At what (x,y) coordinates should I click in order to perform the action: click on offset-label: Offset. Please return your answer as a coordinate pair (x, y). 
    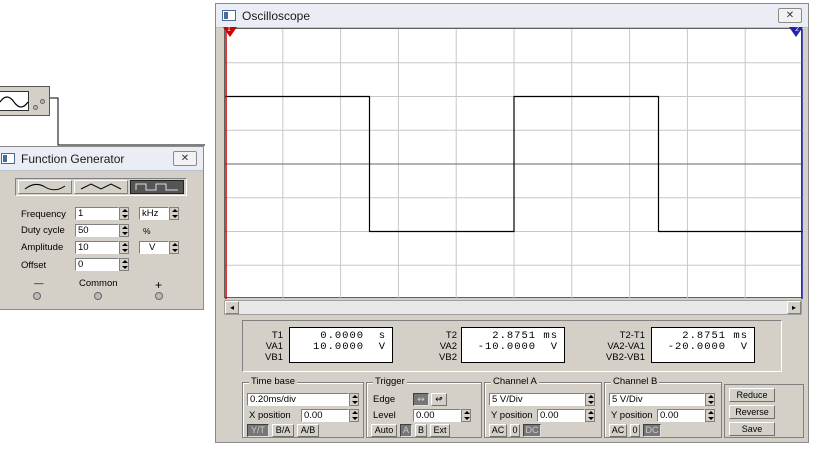
    Looking at the image, I should click on (34, 265).